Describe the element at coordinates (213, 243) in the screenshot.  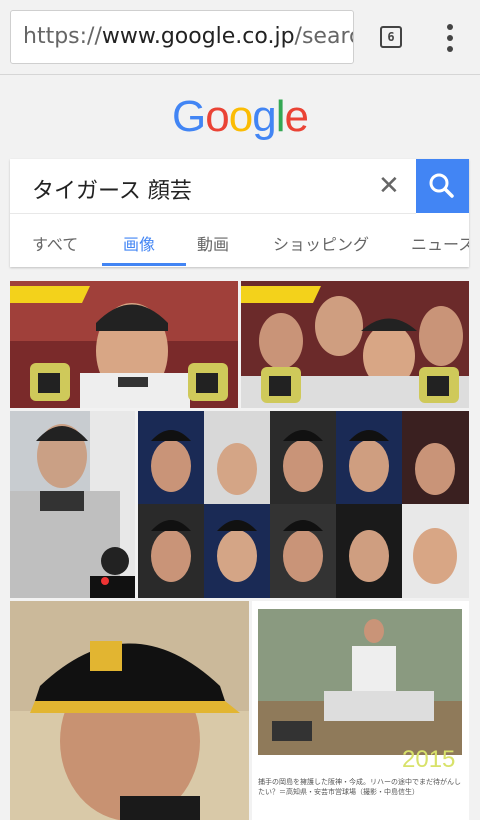
I see `tab-videos: 動画` at that location.